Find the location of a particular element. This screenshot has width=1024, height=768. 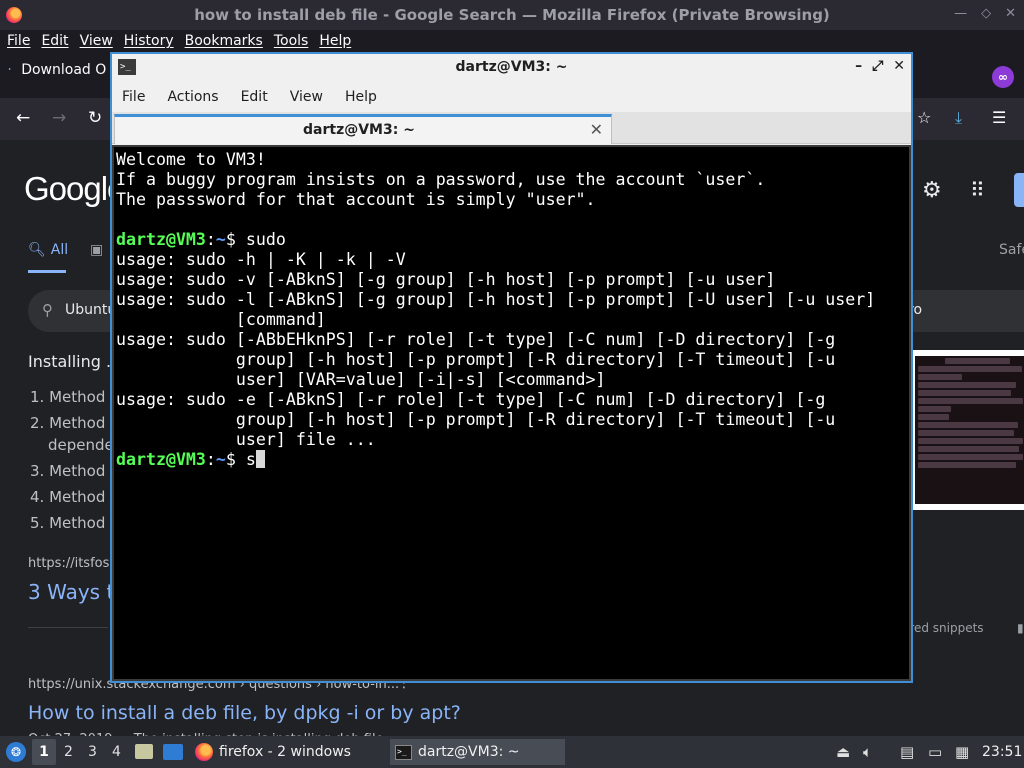

network-icon: ▦ is located at coordinates (962, 752).